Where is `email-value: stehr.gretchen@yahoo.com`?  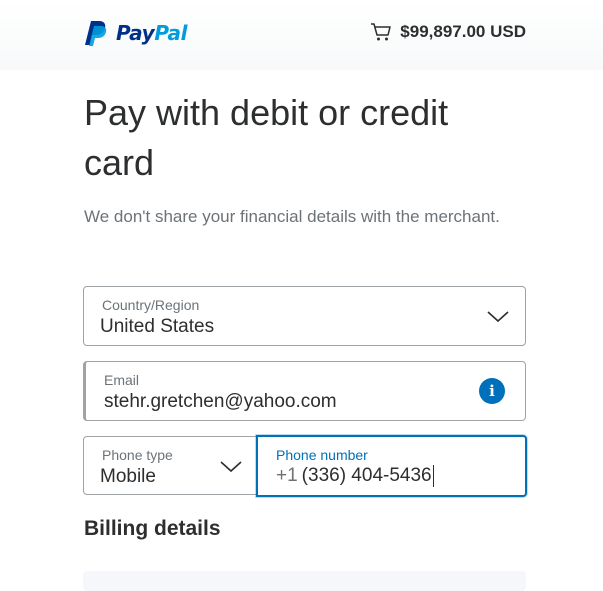
email-value: stehr.gretchen@yahoo.com is located at coordinates (220, 401).